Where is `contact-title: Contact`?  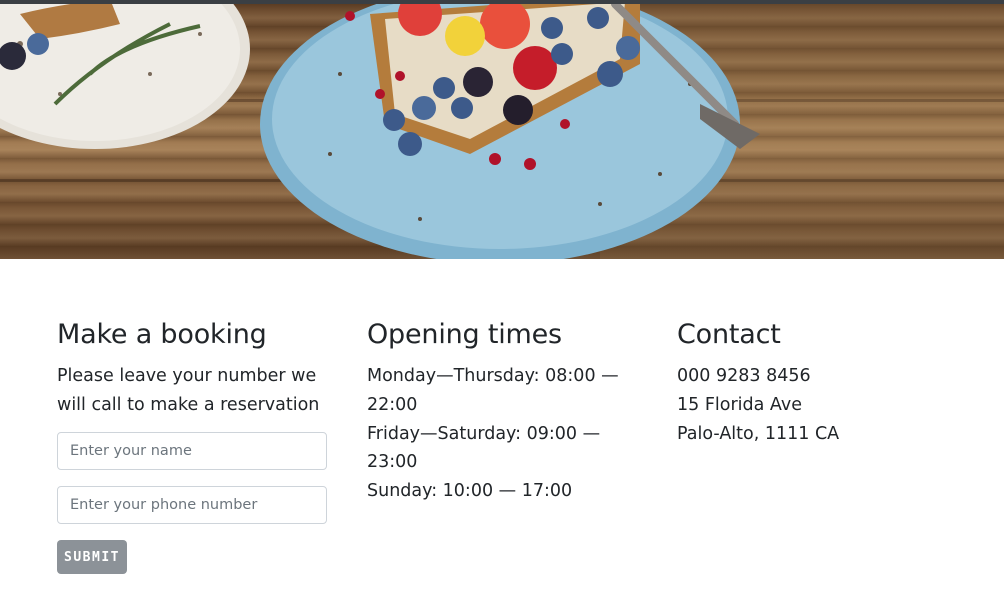
contact-title: Contact is located at coordinates (729, 334).